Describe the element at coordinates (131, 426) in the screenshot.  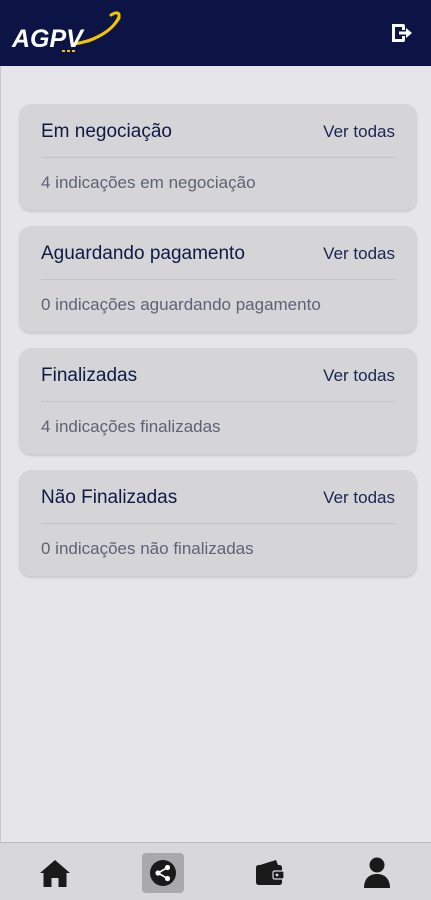
I see `card-summary: 4 indicações finalizadas` at that location.